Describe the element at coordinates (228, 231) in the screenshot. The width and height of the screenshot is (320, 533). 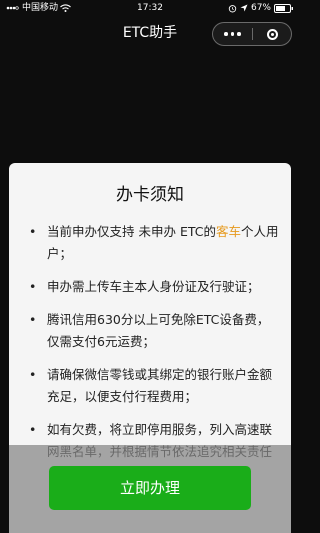
I see `vehicle-type-highlight: 客车` at that location.